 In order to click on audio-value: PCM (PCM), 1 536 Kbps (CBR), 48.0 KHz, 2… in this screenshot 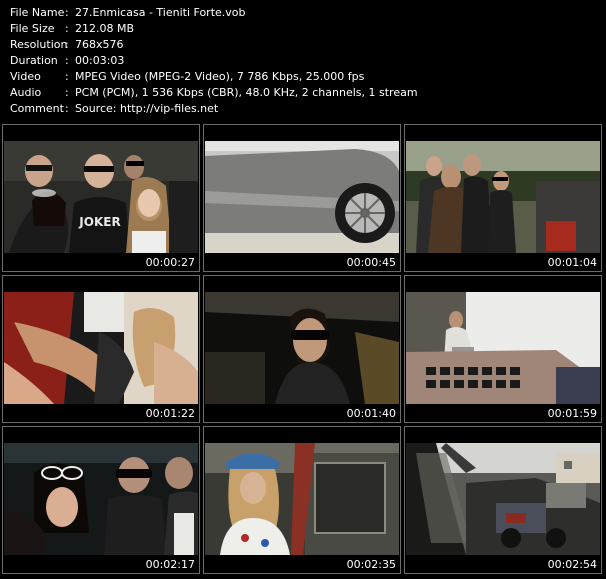, I will do `click(246, 92)`.